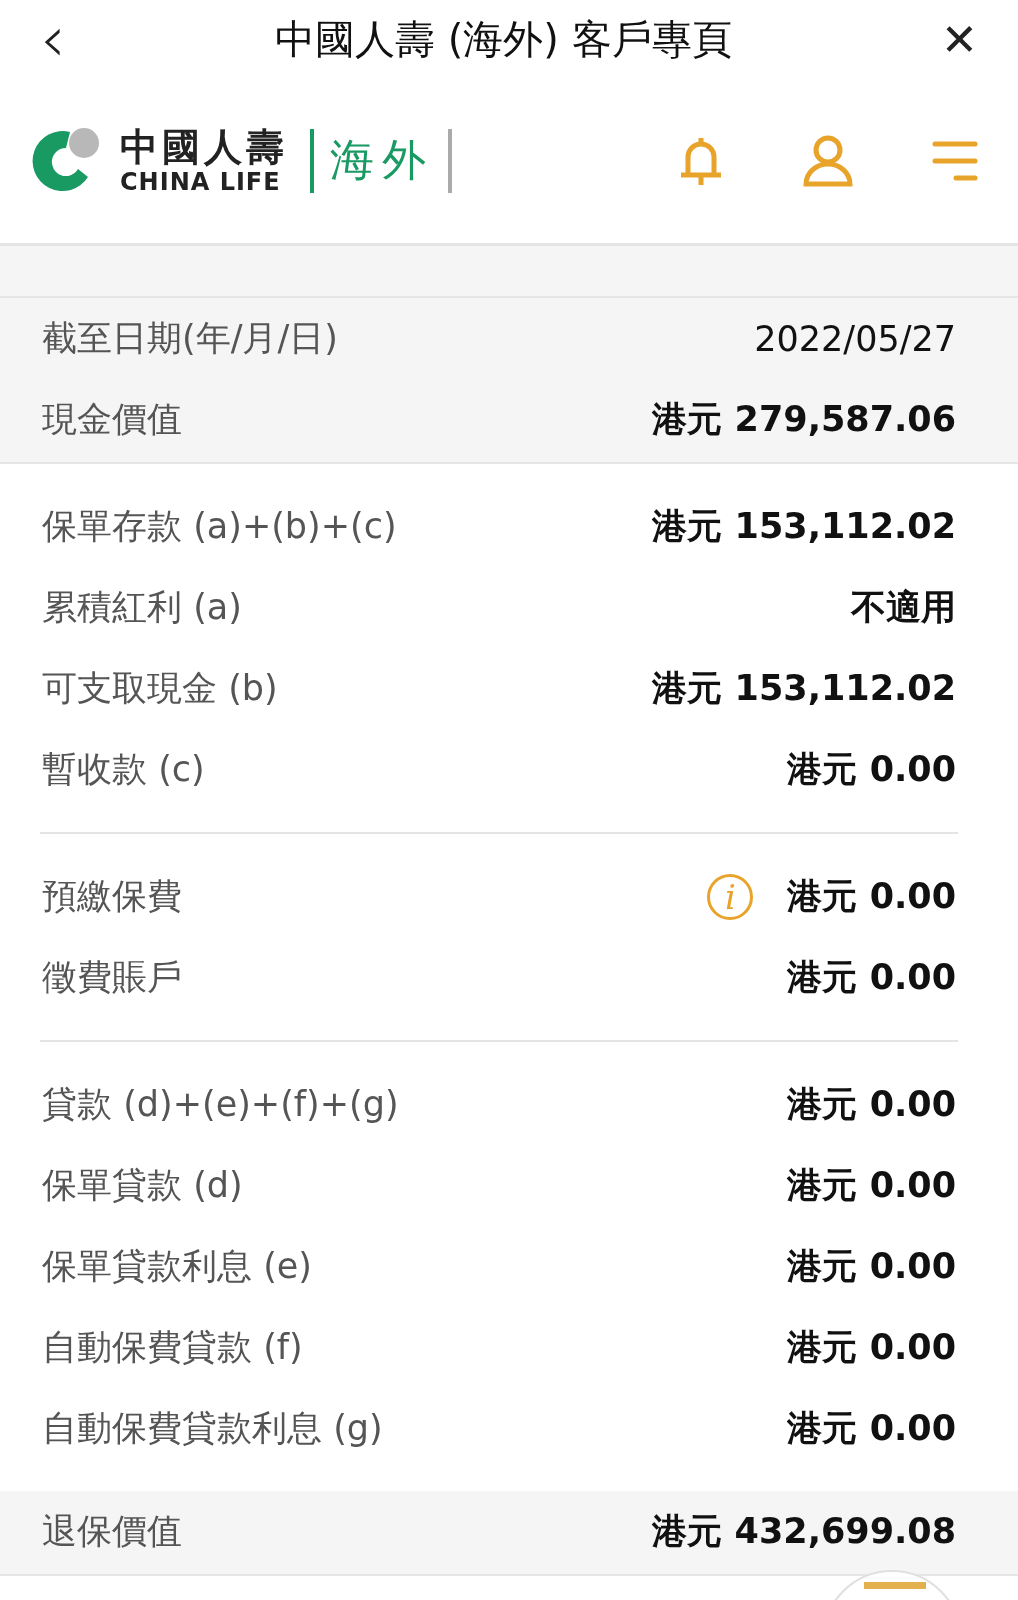 This screenshot has width=1018, height=1600. Describe the element at coordinates (112, 1531) in the screenshot. I see `field-label: 退保價值` at that location.